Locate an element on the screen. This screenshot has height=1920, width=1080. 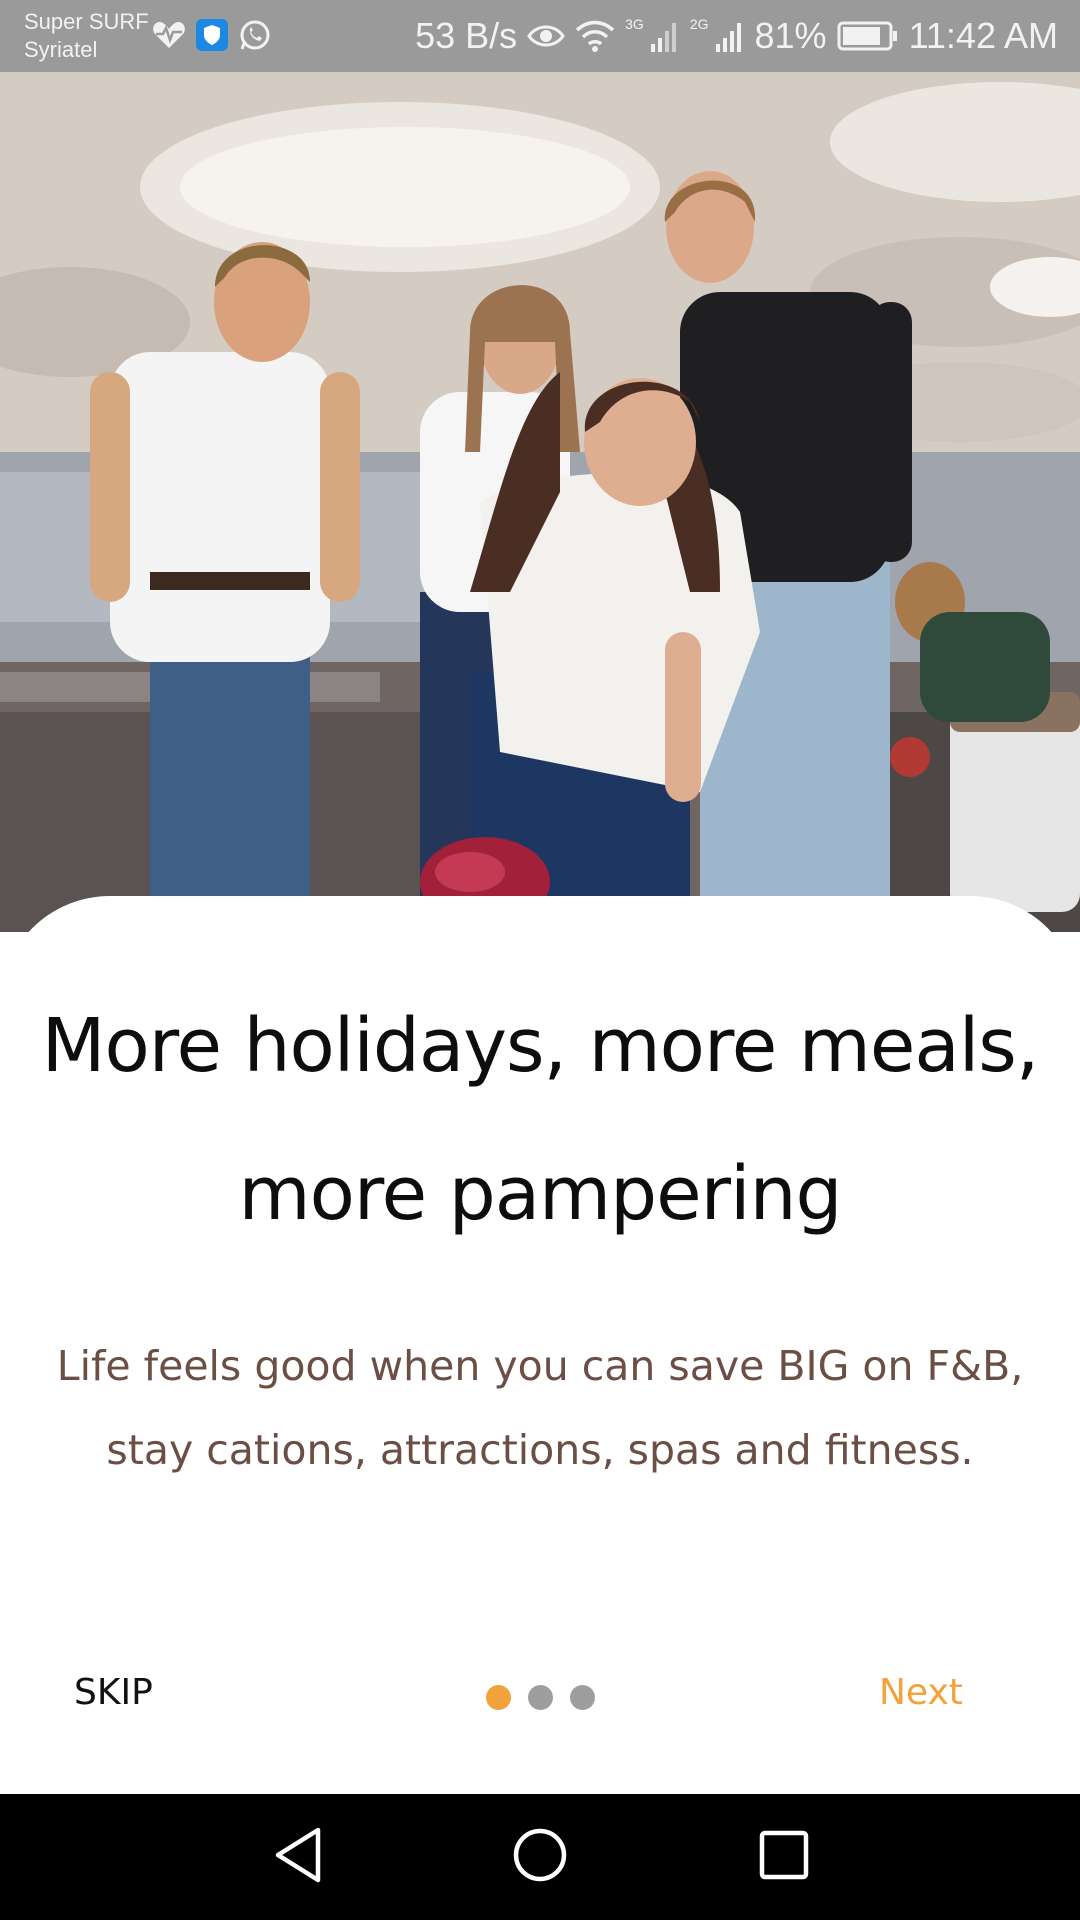
notification-icons is located at coordinates (212, 37).